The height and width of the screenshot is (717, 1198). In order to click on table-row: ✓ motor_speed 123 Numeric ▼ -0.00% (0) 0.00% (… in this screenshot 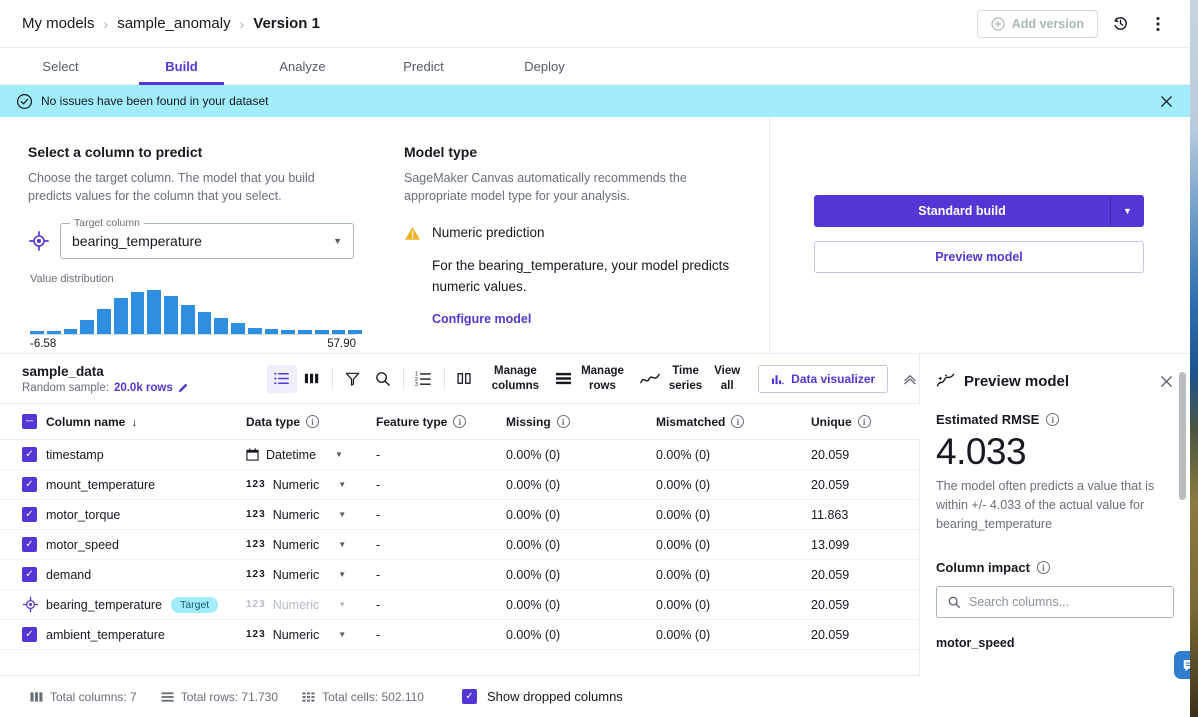, I will do `click(460, 544)`.